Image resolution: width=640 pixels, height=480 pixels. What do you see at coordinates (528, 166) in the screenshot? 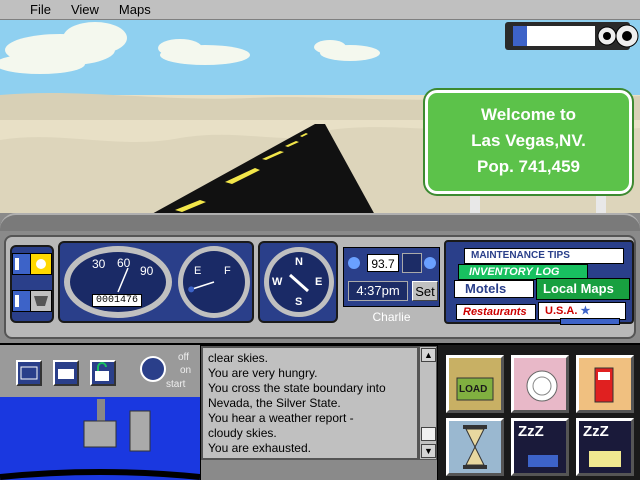
I see `sign-line-3: Pop. 741,459` at bounding box center [528, 166].